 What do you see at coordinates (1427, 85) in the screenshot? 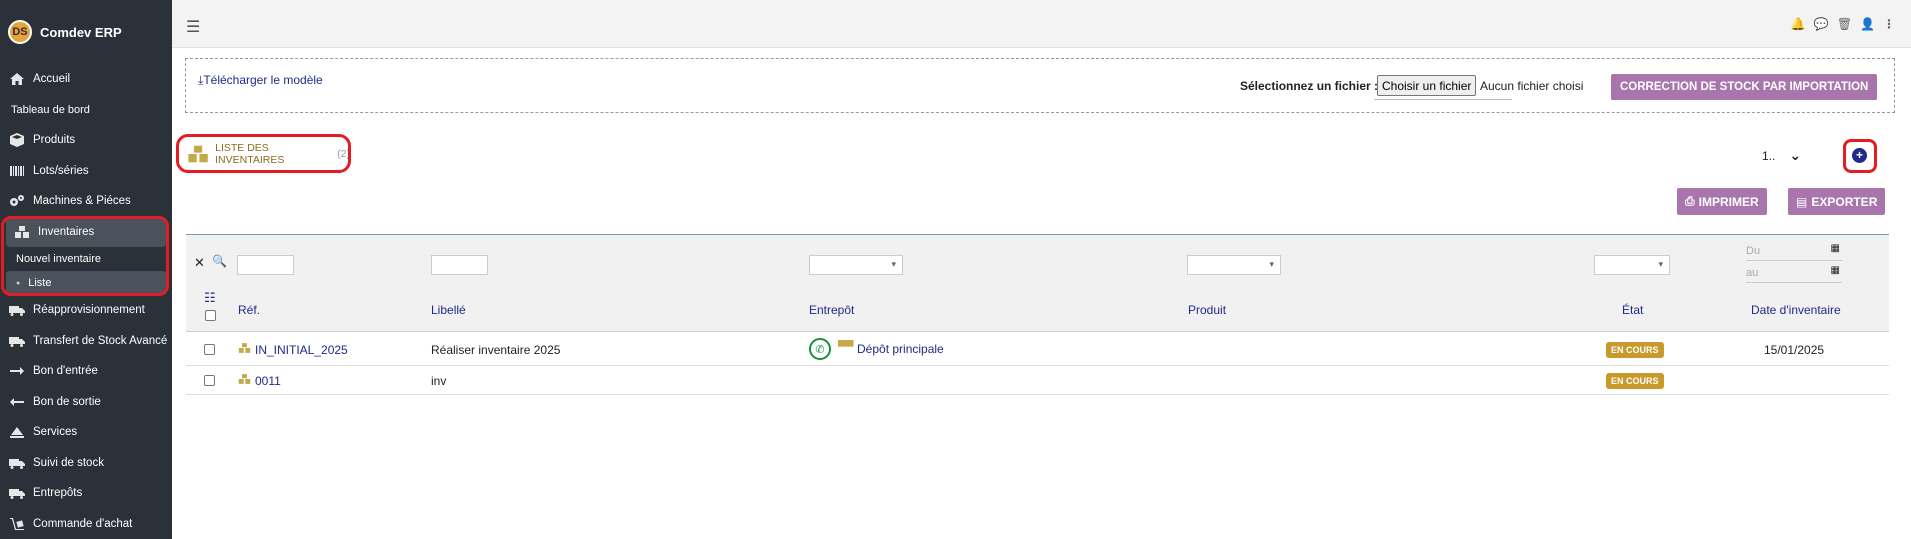
I see `choose-file-button: Choisir un fichier` at bounding box center [1427, 85].